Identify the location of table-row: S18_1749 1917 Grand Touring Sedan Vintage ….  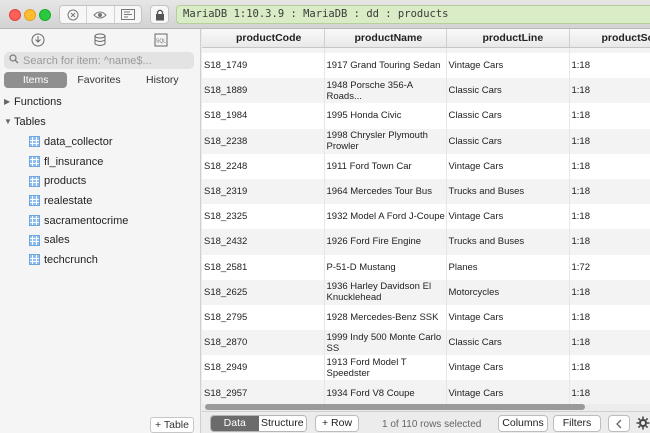
(426, 66).